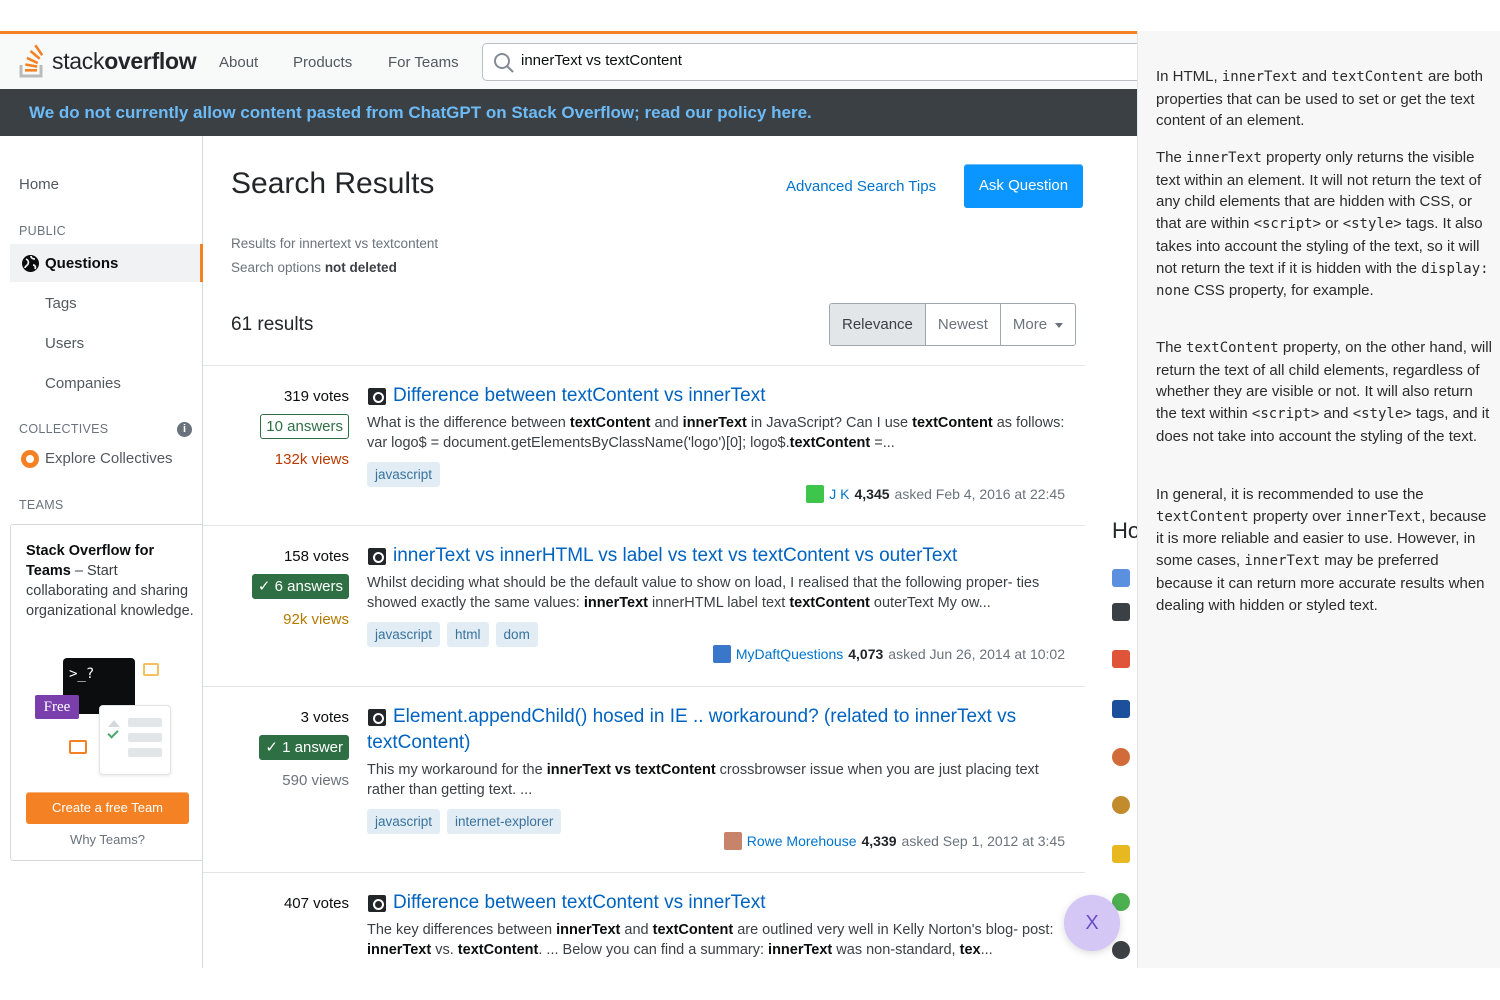  I want to click on search-options-text: Search options not deleted, so click(314, 267).